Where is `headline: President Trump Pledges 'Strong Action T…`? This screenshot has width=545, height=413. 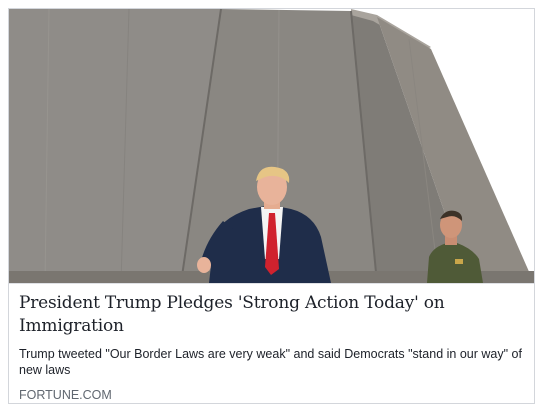 headline: President Trump Pledges 'Strong Action T… is located at coordinates (272, 315).